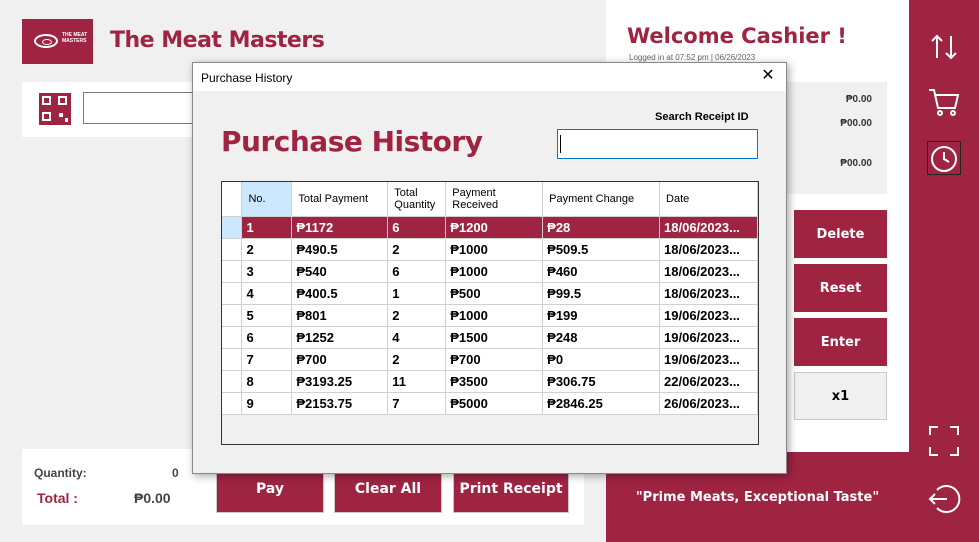  I want to click on cell-total-payment: ₱1252, so click(340, 337).